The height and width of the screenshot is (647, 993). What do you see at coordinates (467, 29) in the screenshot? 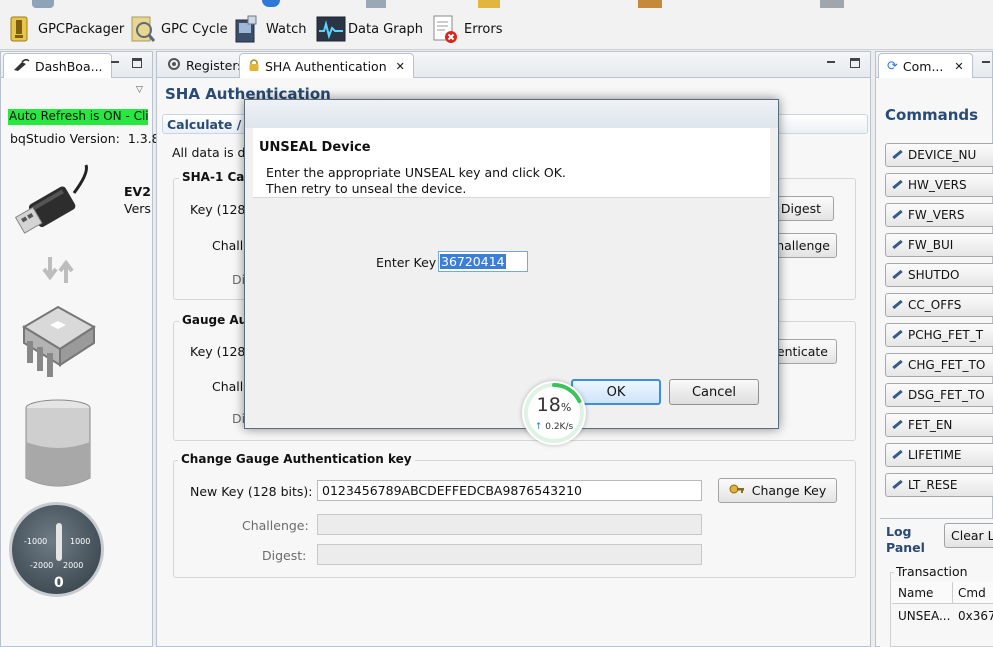
I see `errors-button: Errors` at bounding box center [467, 29].